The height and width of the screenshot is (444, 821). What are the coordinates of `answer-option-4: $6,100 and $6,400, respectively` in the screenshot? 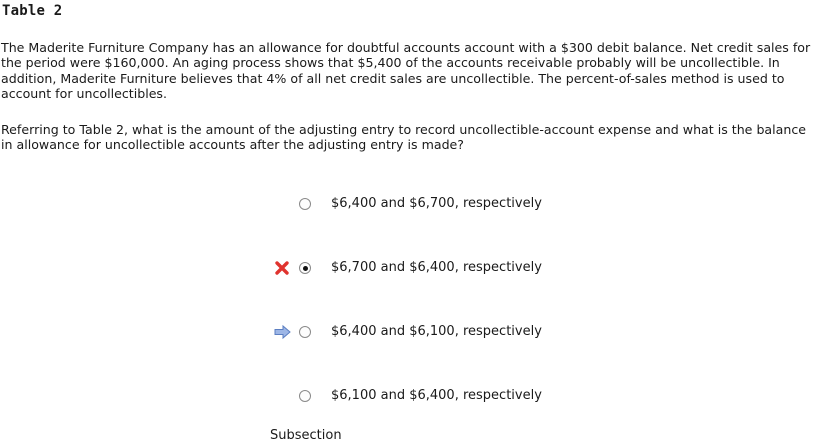 It's located at (470, 396).